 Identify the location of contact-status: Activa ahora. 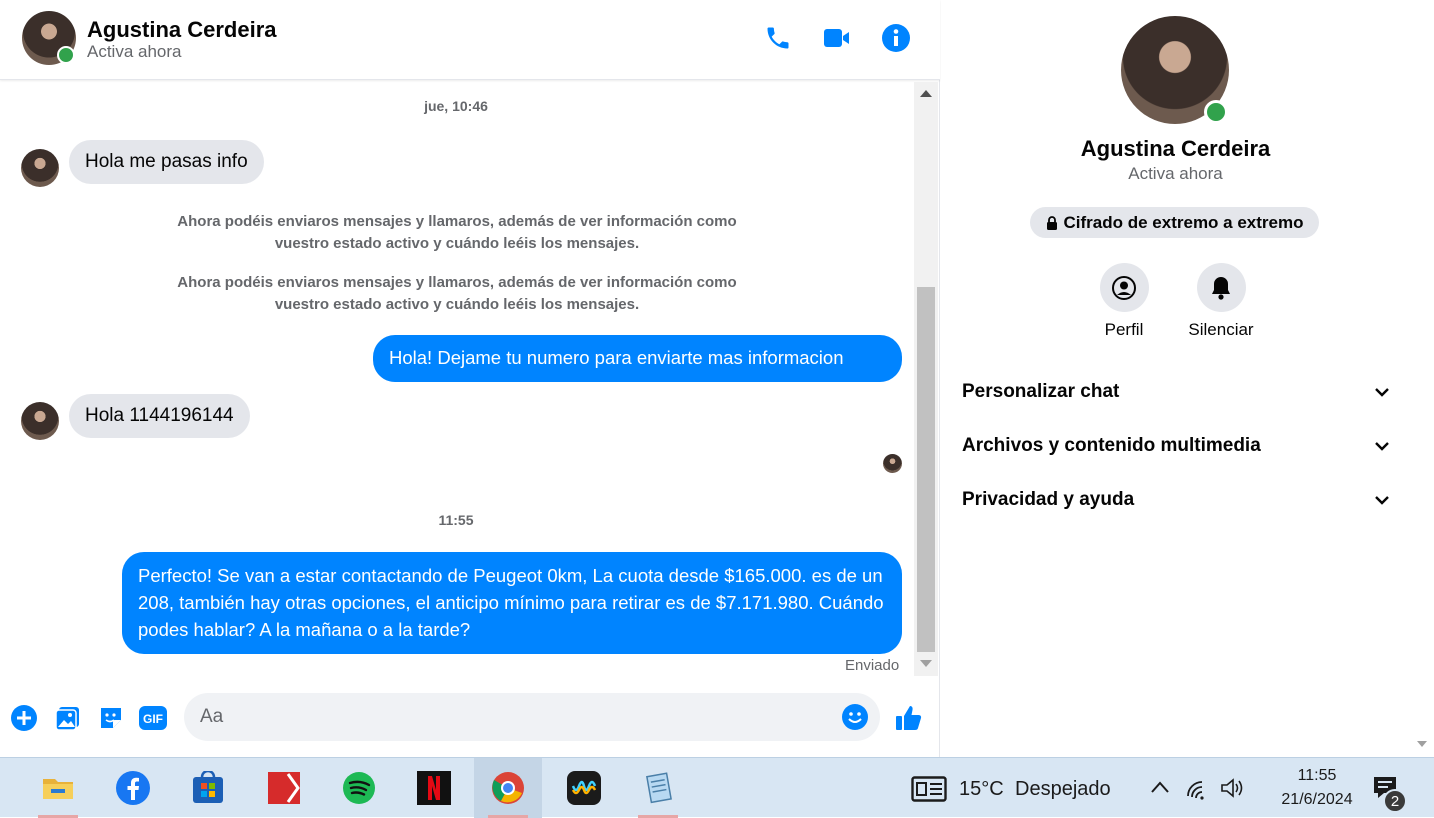
(134, 51).